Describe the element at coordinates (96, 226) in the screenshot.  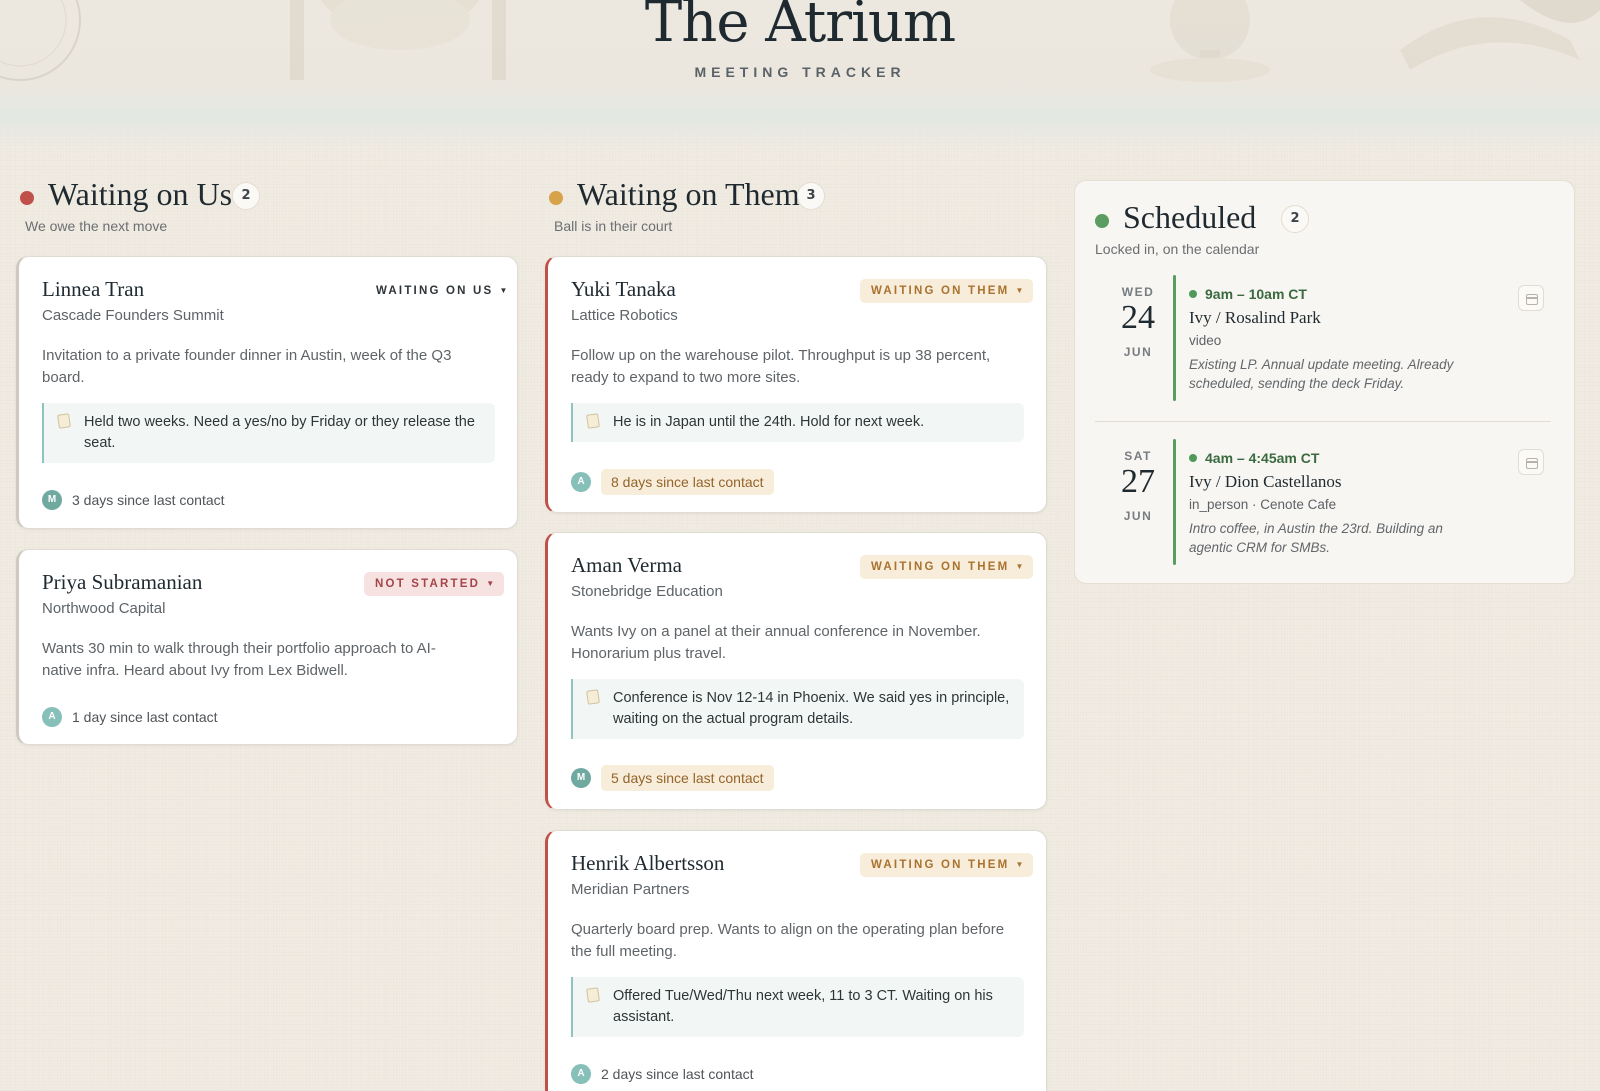
I see `column-description: We owe the next move` at that location.